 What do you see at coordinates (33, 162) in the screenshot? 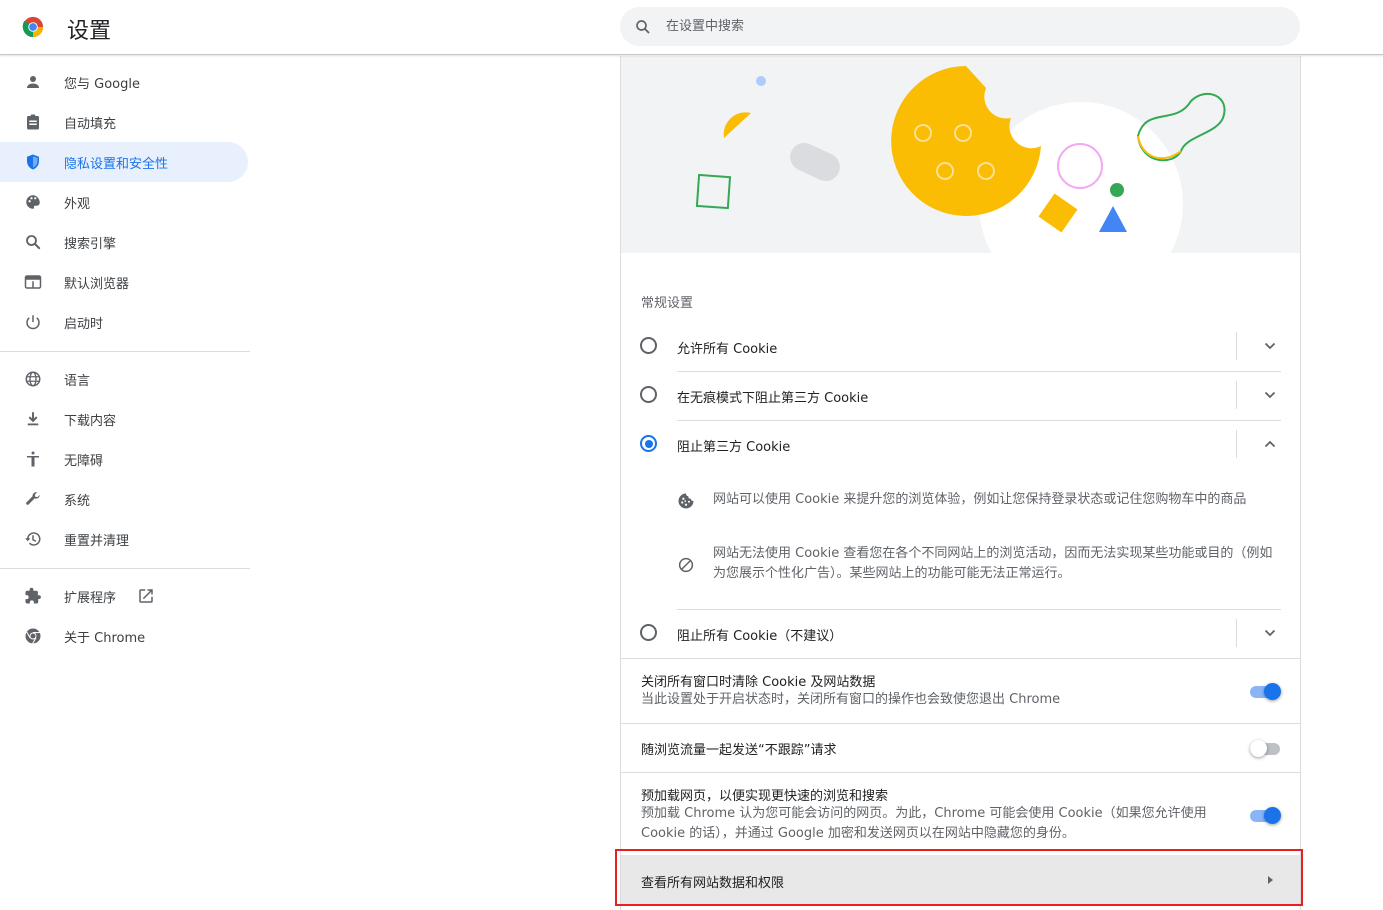
I see `shield-icon` at bounding box center [33, 162].